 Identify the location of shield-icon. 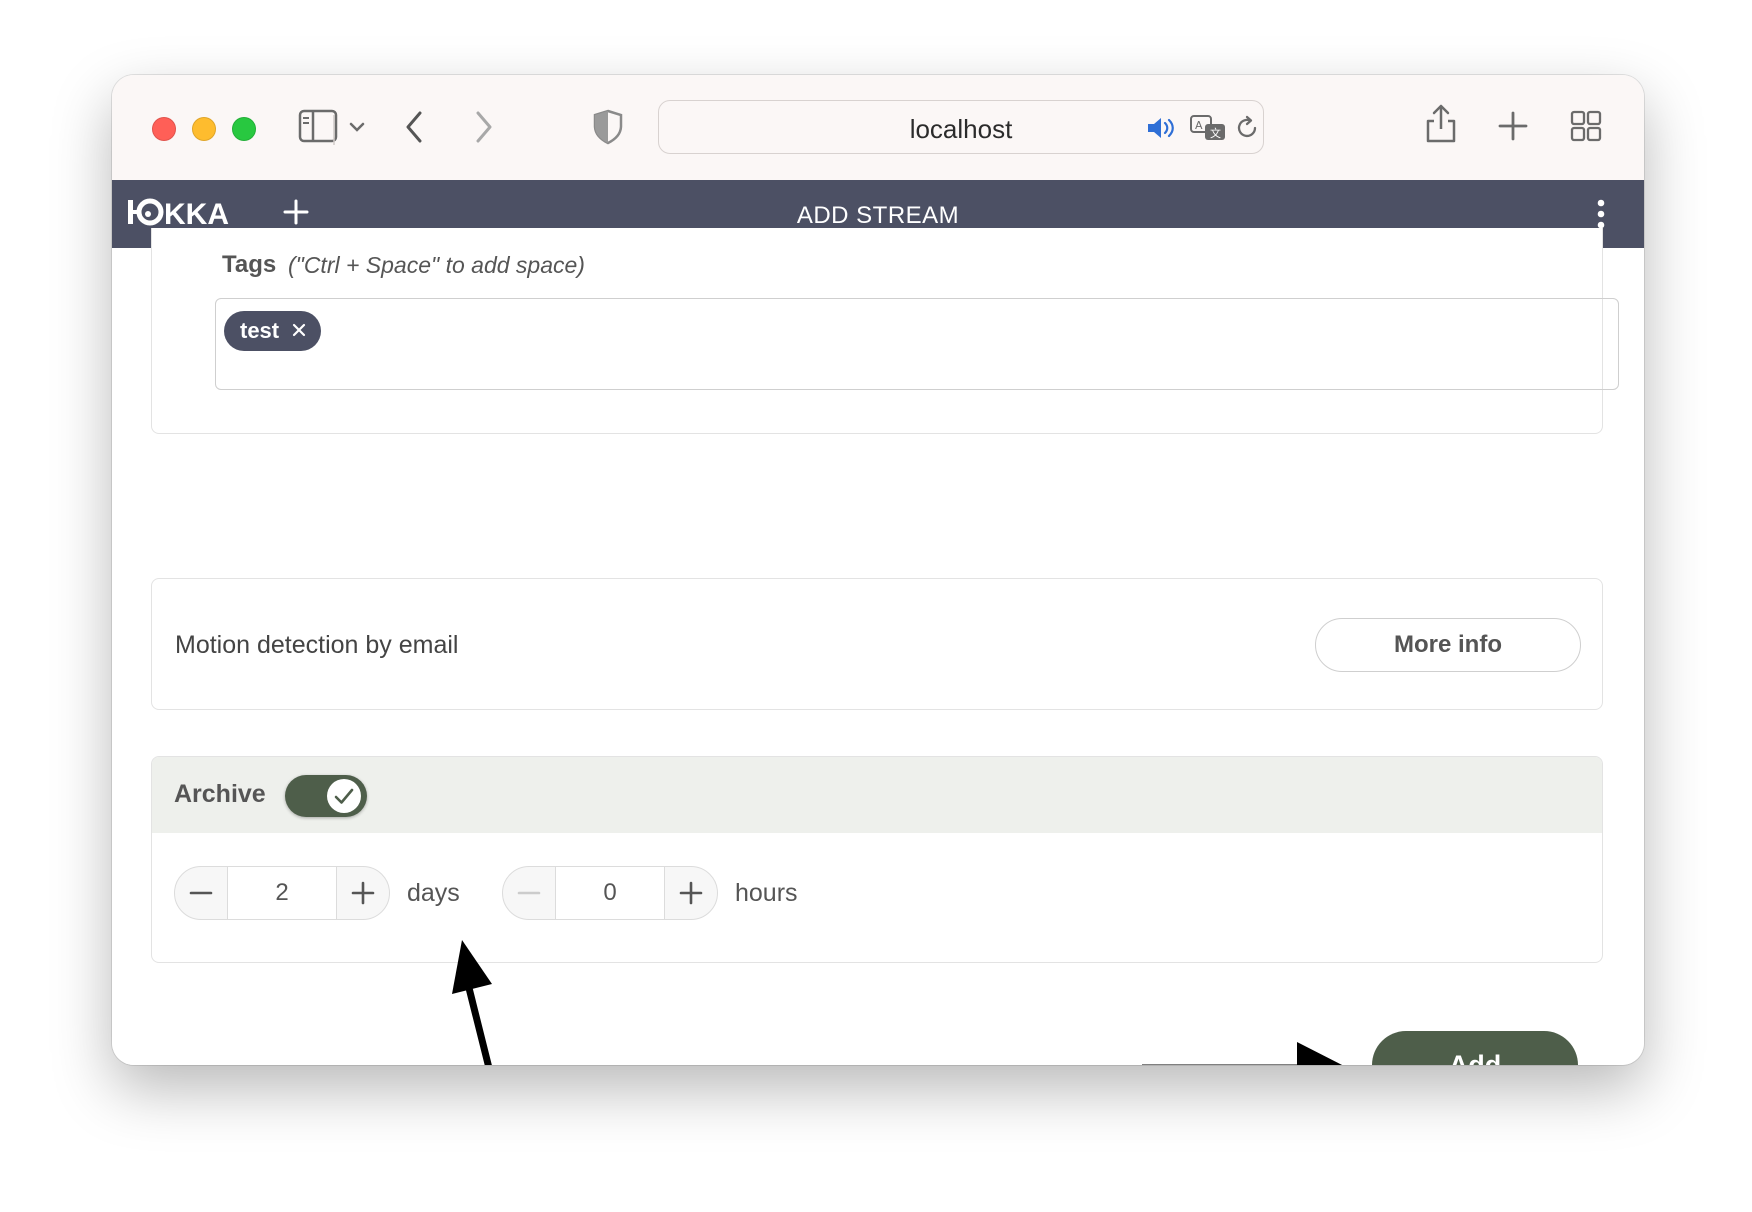
(608, 127).